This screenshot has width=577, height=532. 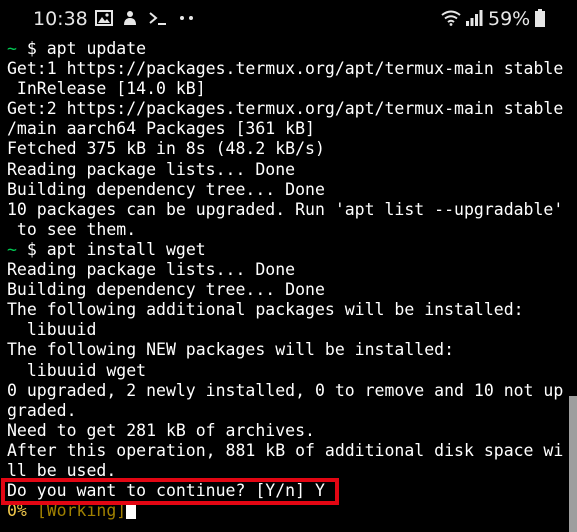 I want to click on battery-percent: 59%, so click(x=509, y=19).